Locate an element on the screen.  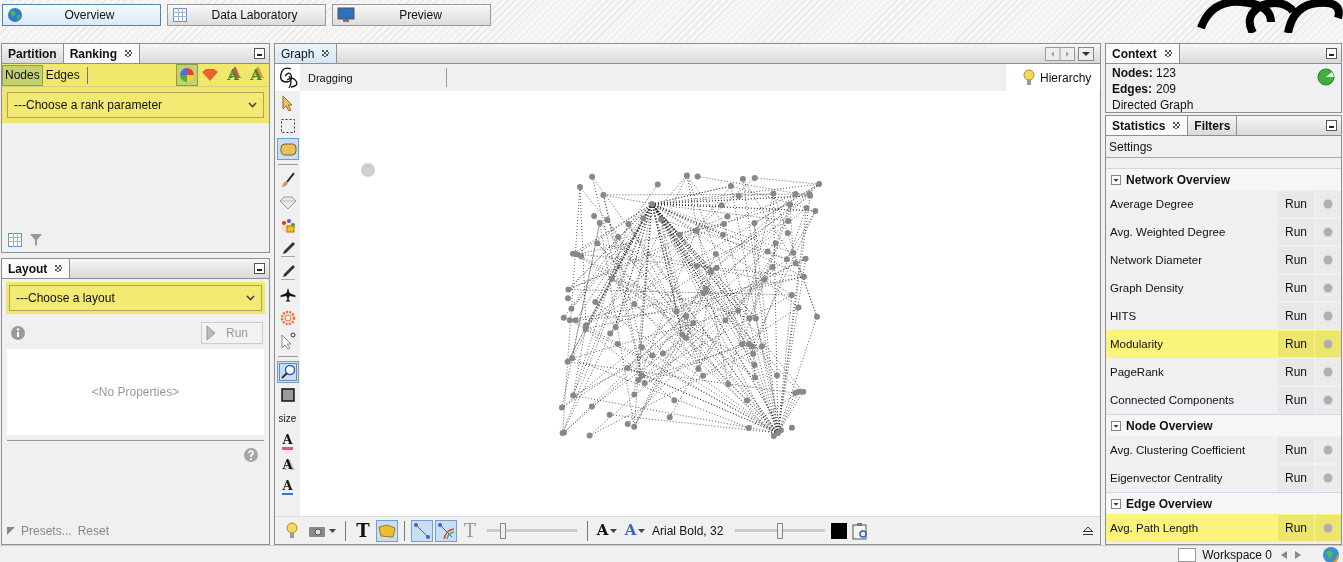
tool-button: size is located at coordinates (287, 418).